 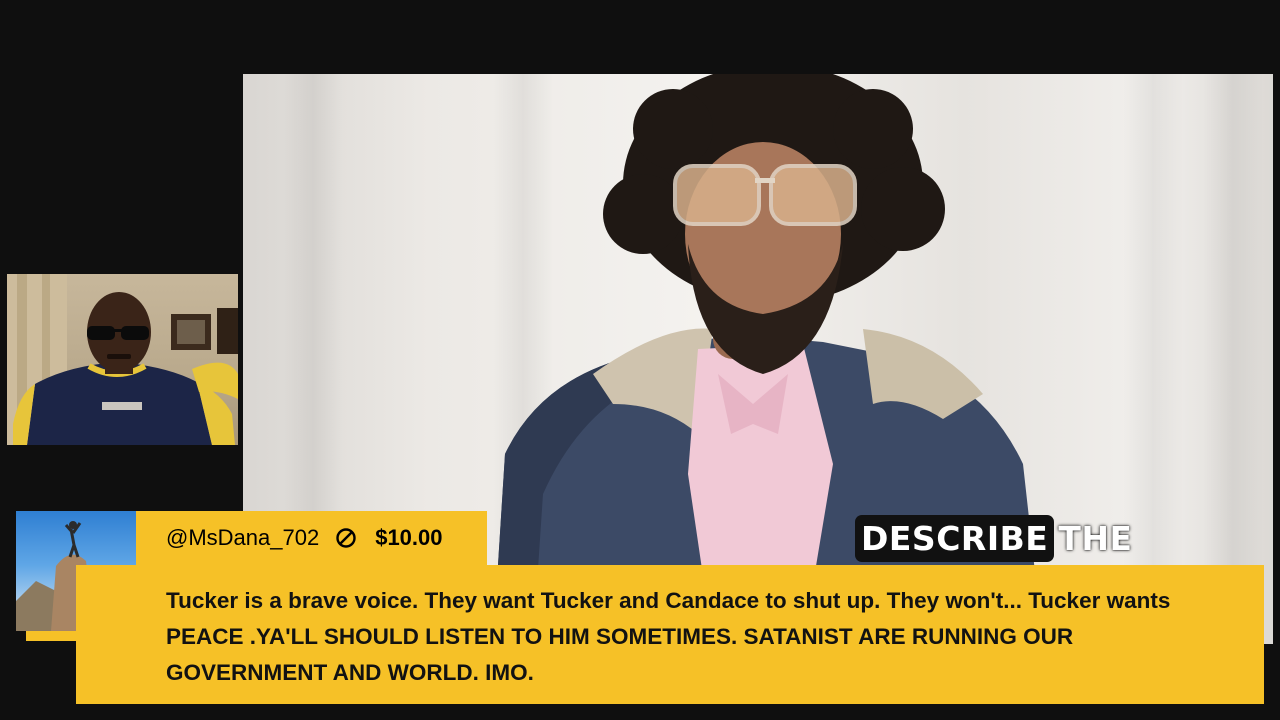 I want to click on caption-highlighted-word: DESCRIBE, so click(x=955, y=538).